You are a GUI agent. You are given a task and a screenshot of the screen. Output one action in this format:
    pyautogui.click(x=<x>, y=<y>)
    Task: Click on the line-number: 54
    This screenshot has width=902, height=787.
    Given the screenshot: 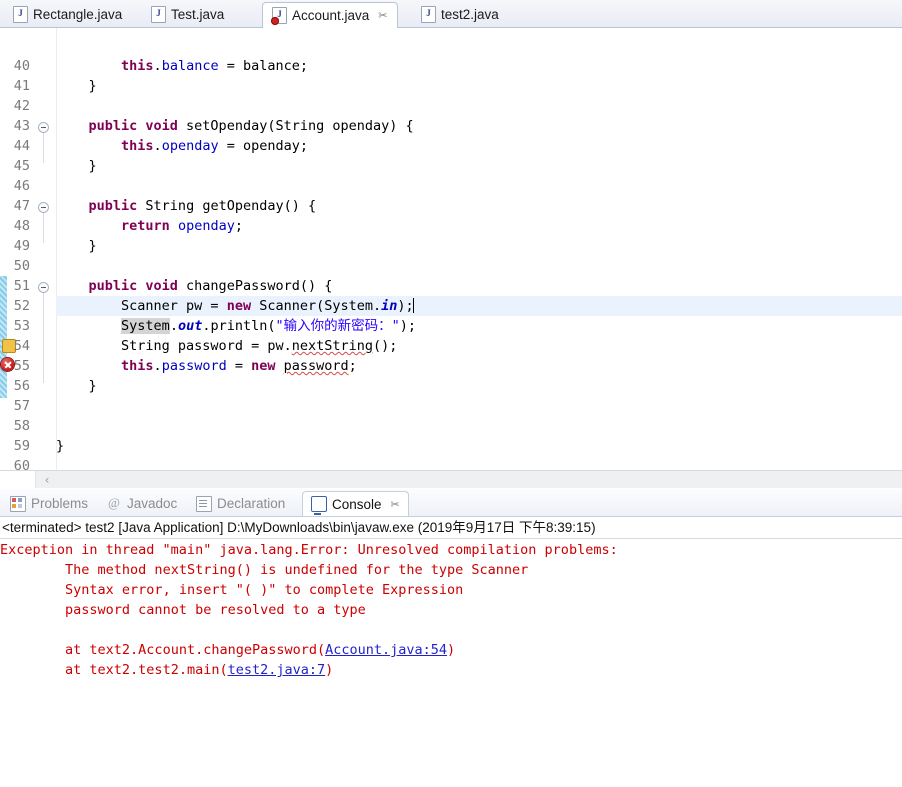 What is the action you would take?
    pyautogui.click(x=21, y=346)
    